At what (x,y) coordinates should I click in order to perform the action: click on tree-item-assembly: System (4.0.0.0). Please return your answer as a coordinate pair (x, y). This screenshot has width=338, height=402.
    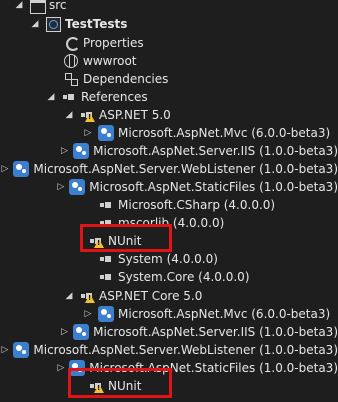
    Looking at the image, I should click on (169, 259).